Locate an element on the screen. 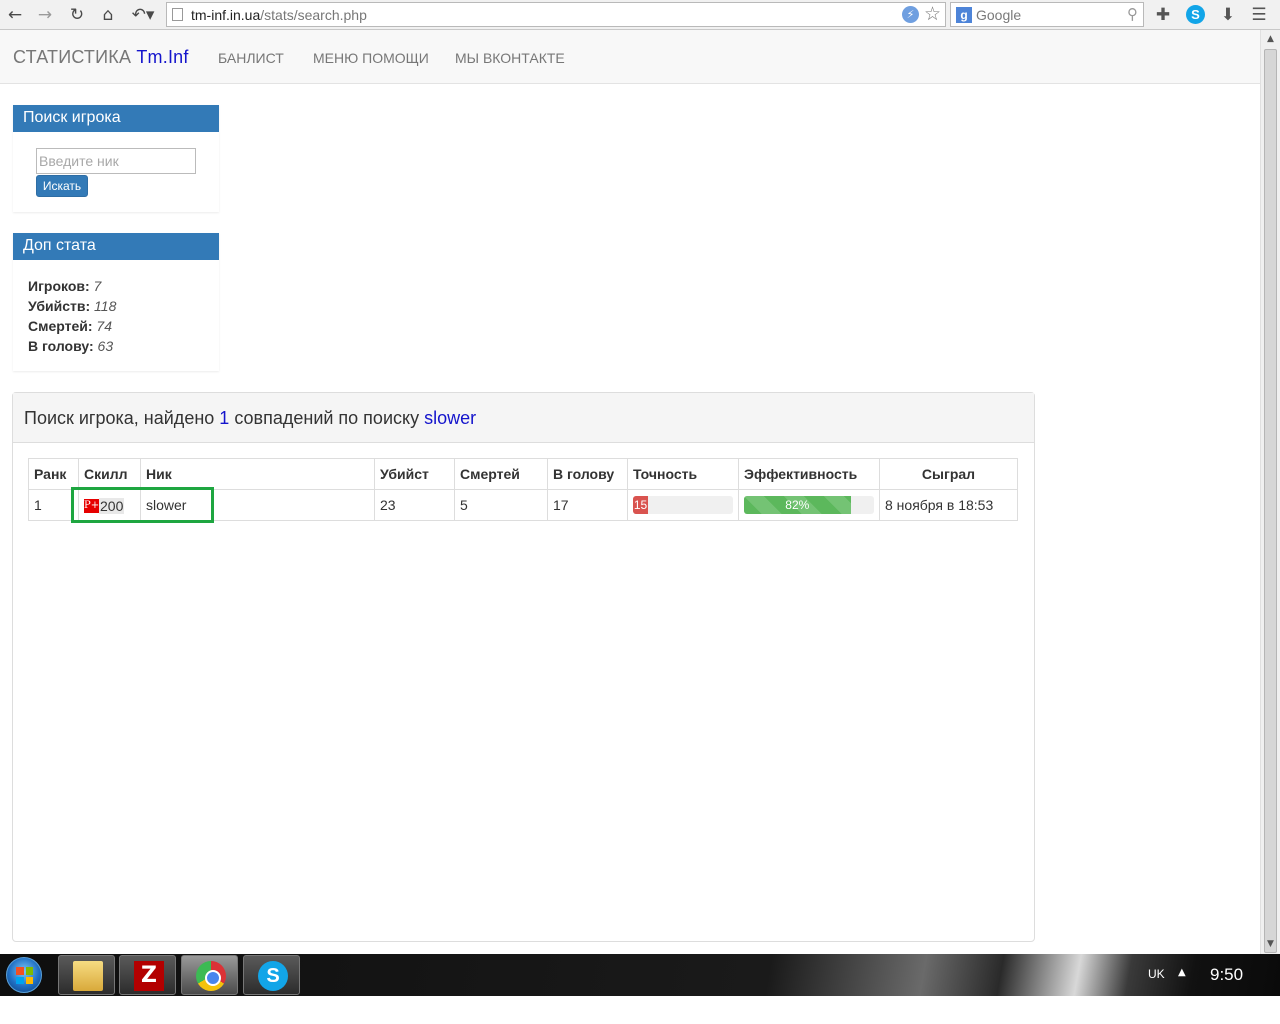 This screenshot has width=1280, height=1024. col-skill: Скилл is located at coordinates (109, 474).